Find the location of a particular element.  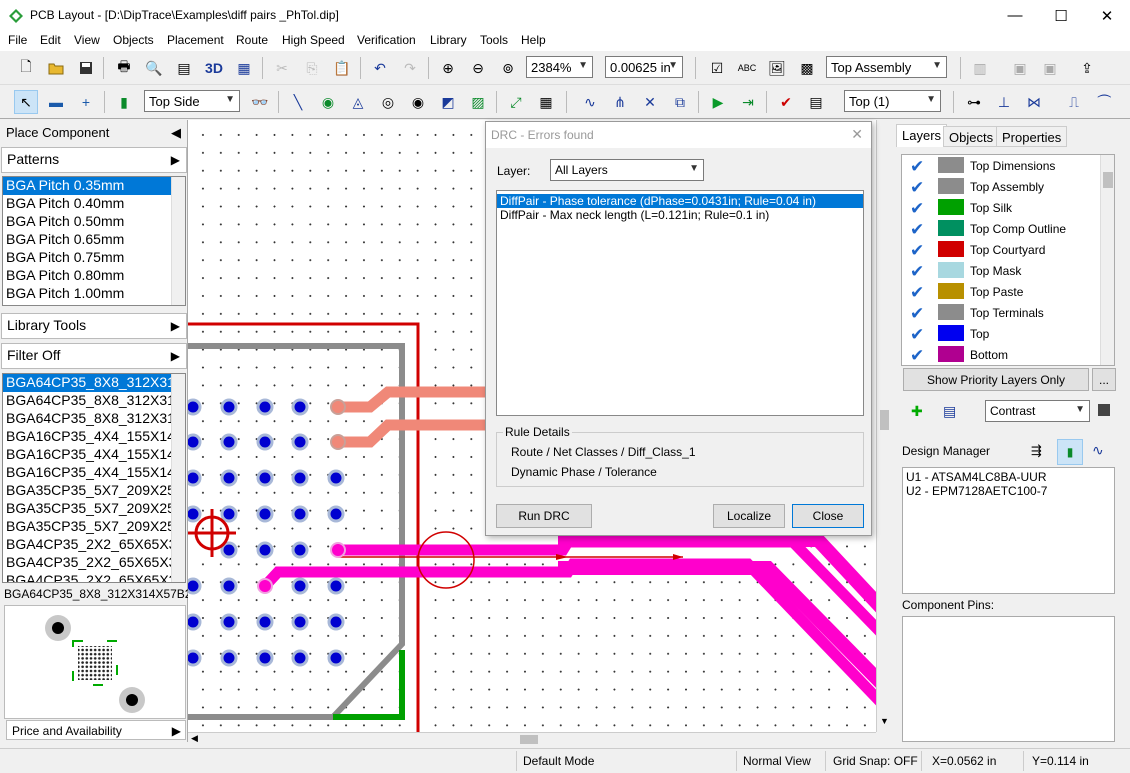

menu-file: File is located at coordinates (17, 40).